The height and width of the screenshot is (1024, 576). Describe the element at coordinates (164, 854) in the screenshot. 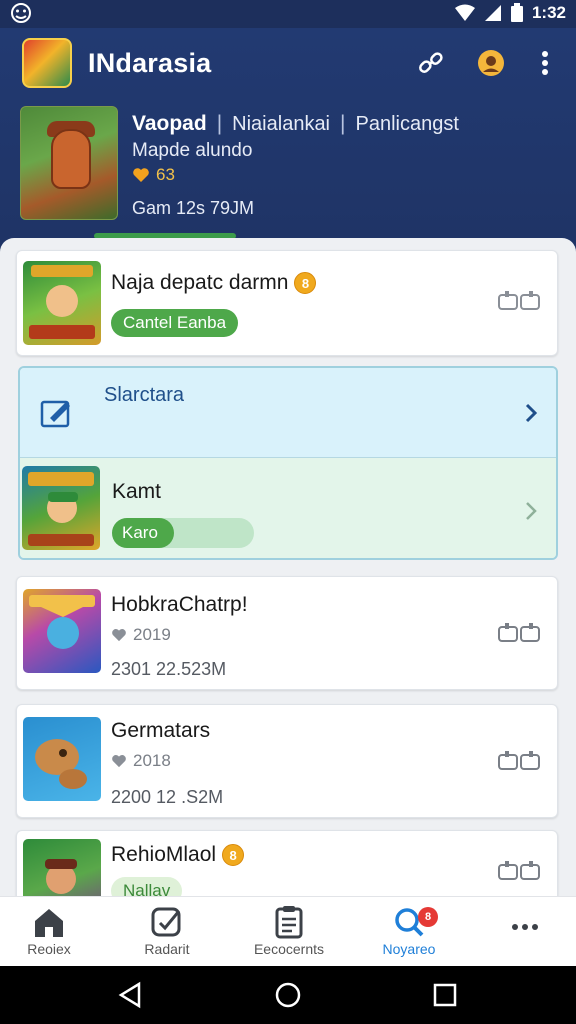

I see `game-title: RehioMlaol` at that location.